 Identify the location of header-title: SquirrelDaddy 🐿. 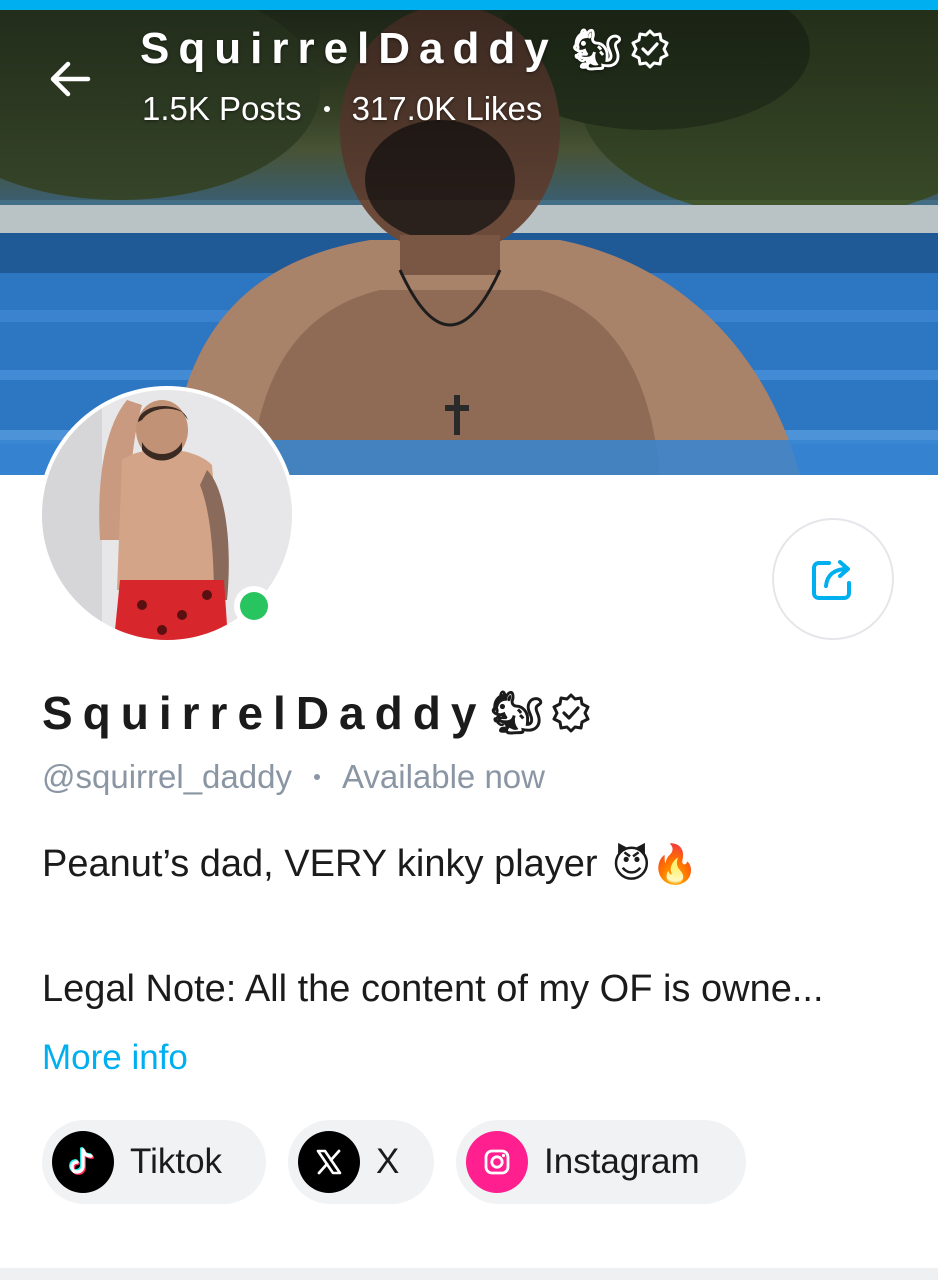
(405, 49).